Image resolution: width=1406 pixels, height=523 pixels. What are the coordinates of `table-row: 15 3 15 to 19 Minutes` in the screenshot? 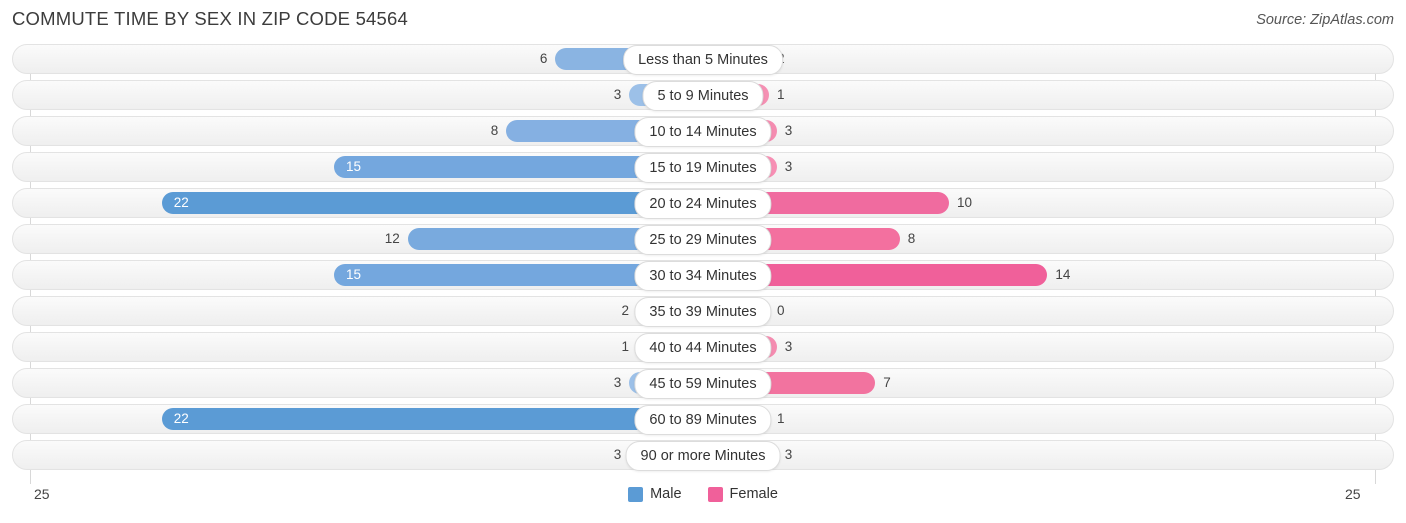 It's located at (703, 167).